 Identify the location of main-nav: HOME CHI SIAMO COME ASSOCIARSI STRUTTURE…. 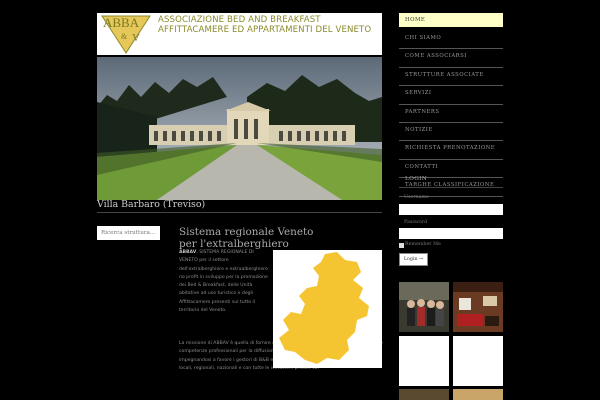
(451, 105).